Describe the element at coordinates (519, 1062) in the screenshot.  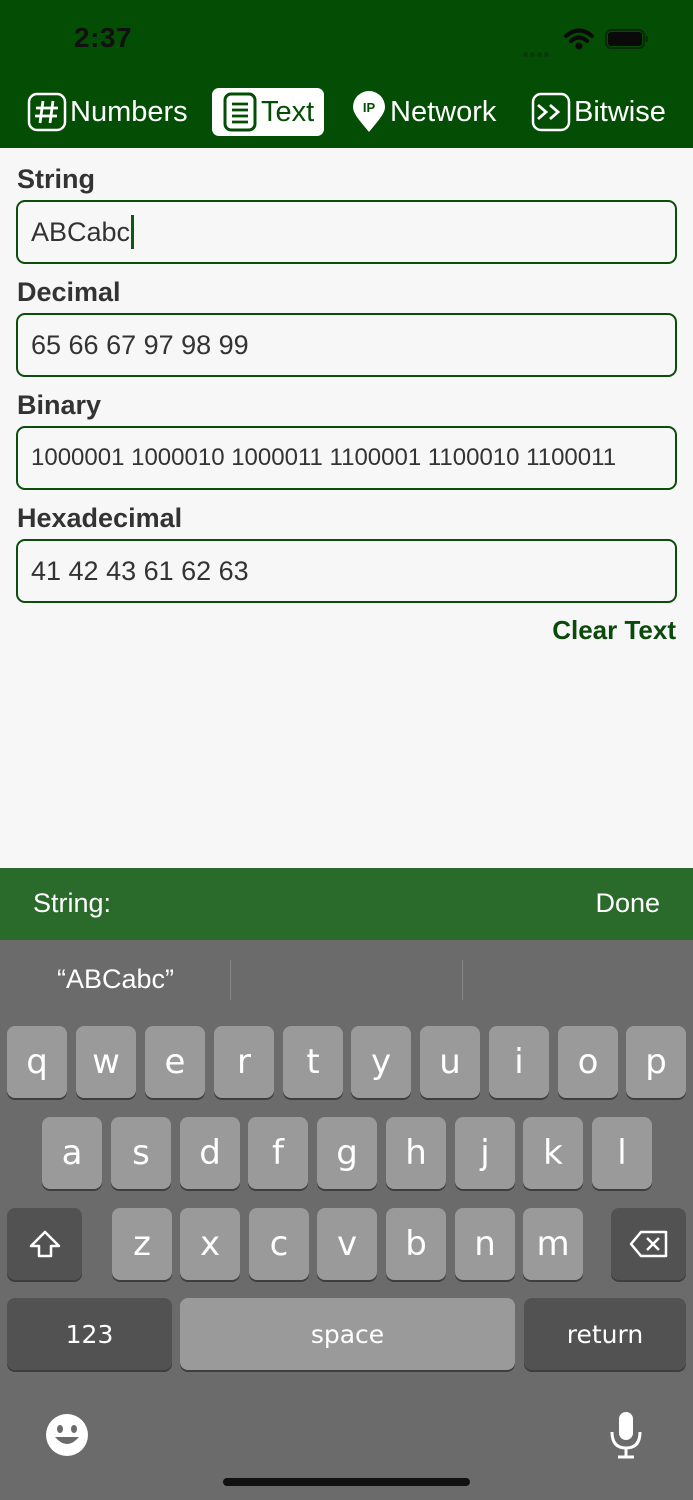
I see `key-i: i` at that location.